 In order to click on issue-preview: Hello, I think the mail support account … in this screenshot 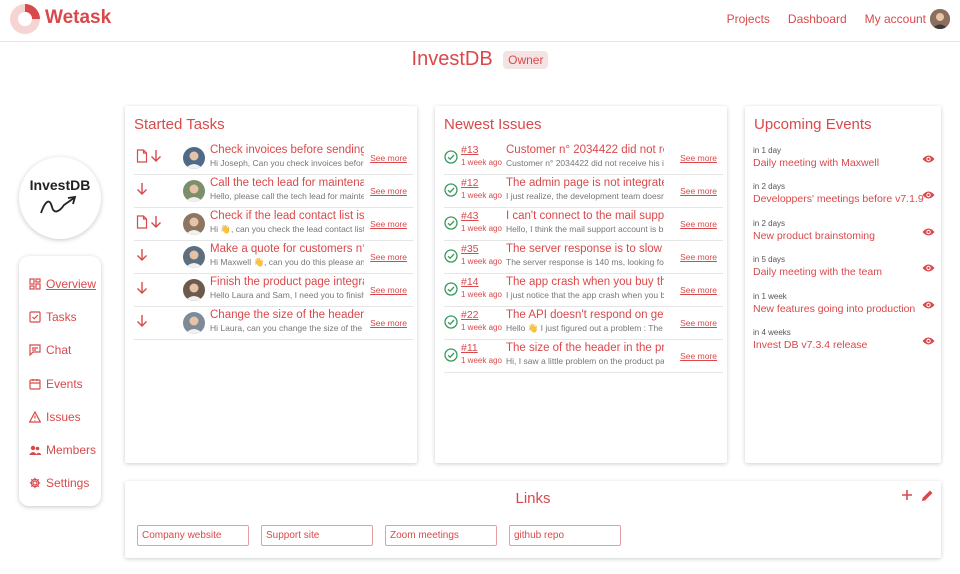, I will do `click(585, 229)`.